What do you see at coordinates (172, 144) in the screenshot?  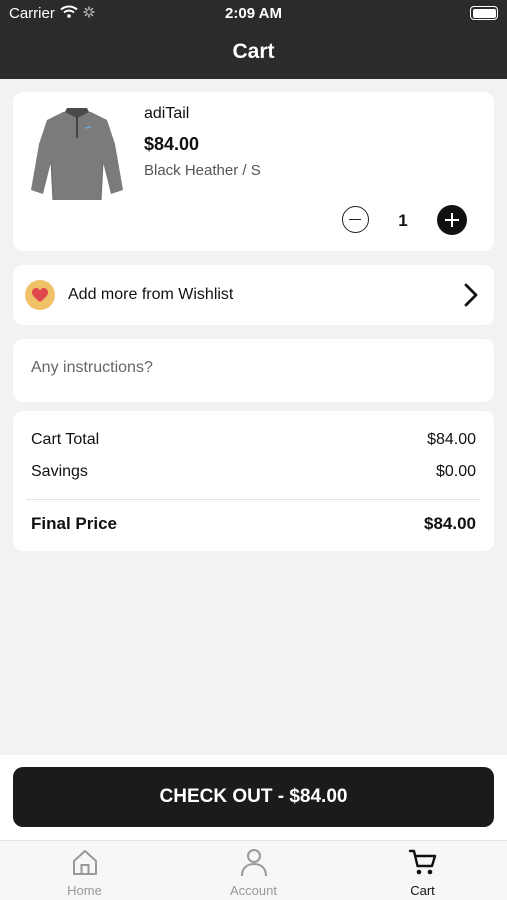 I see `item-price: $84.00` at bounding box center [172, 144].